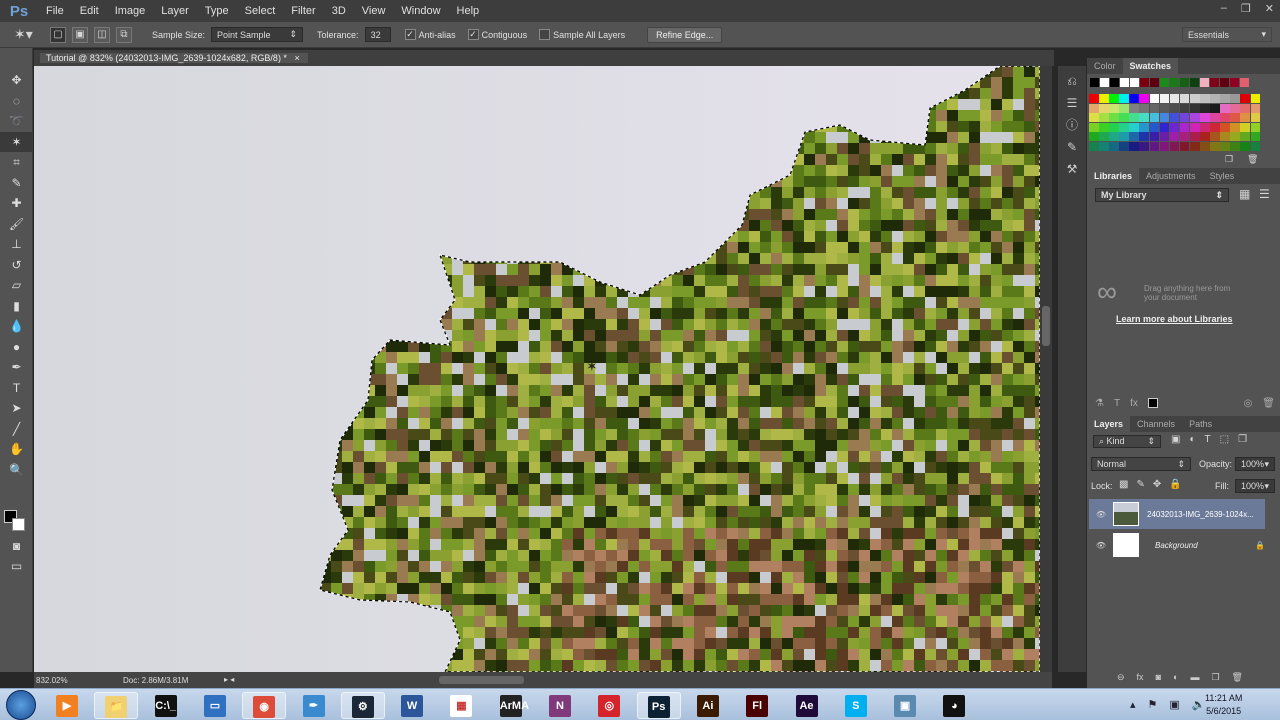 This screenshot has height=720, width=1280. I want to click on menu-select: Select, so click(260, 11).